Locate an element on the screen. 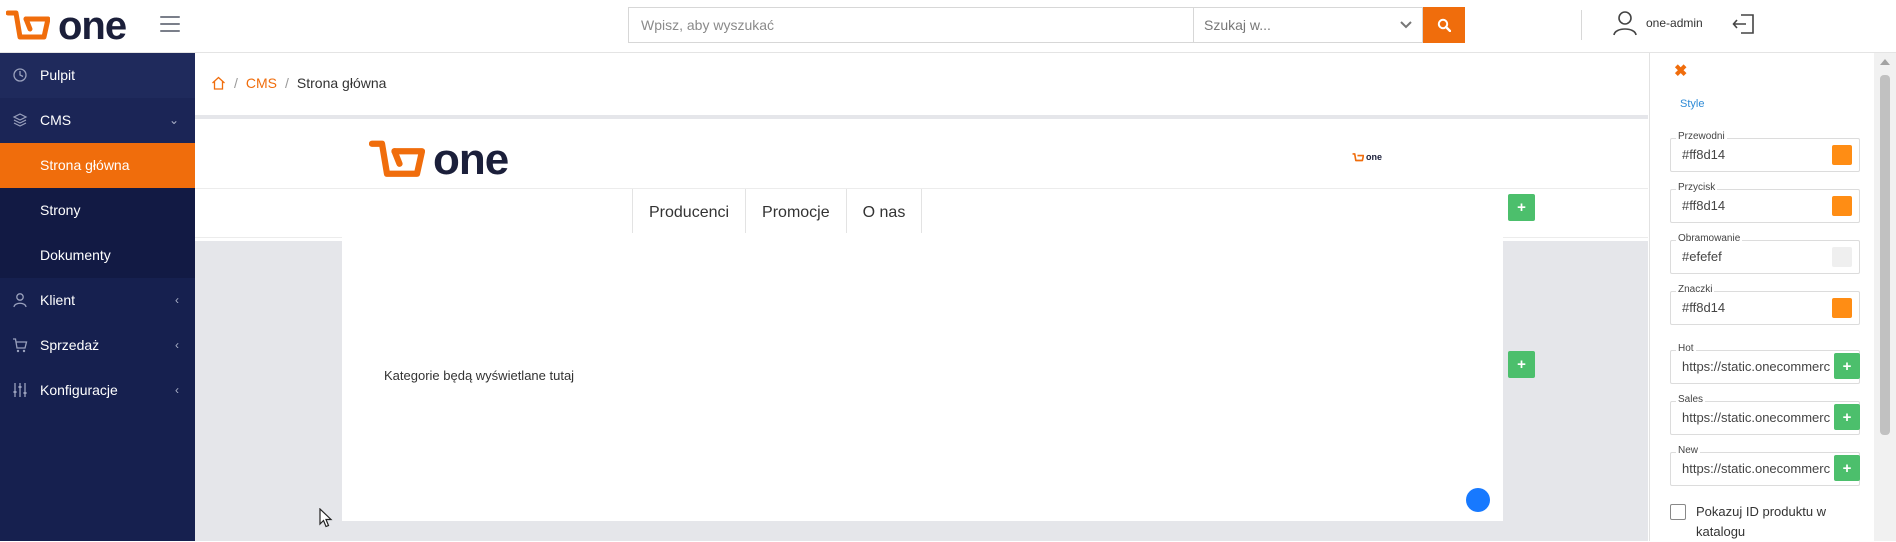  add-section-button: + is located at coordinates (1521, 364).